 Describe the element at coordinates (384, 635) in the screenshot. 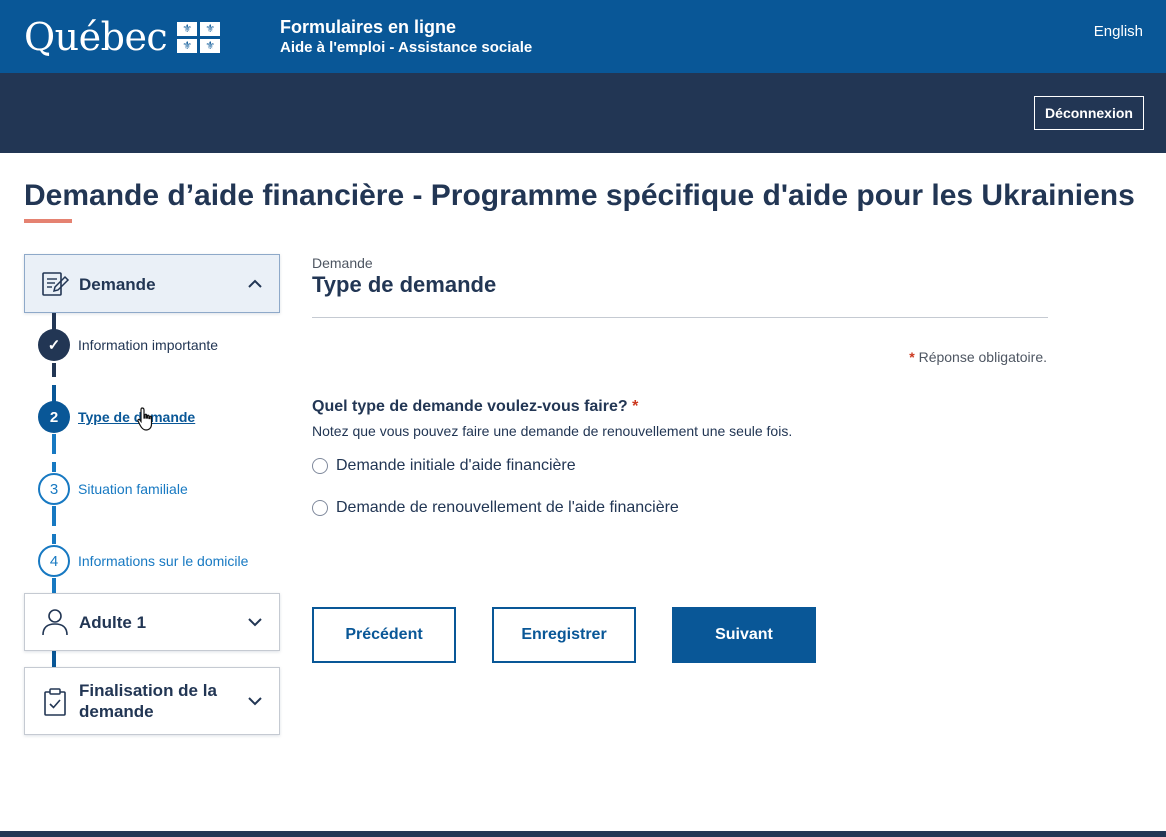

I see `previous-button: Précédent` at that location.